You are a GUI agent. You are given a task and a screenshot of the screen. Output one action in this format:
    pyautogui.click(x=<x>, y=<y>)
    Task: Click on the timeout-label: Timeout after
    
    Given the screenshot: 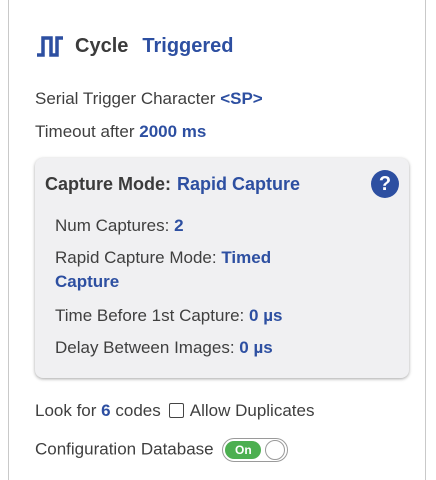 What is the action you would take?
    pyautogui.click(x=85, y=131)
    